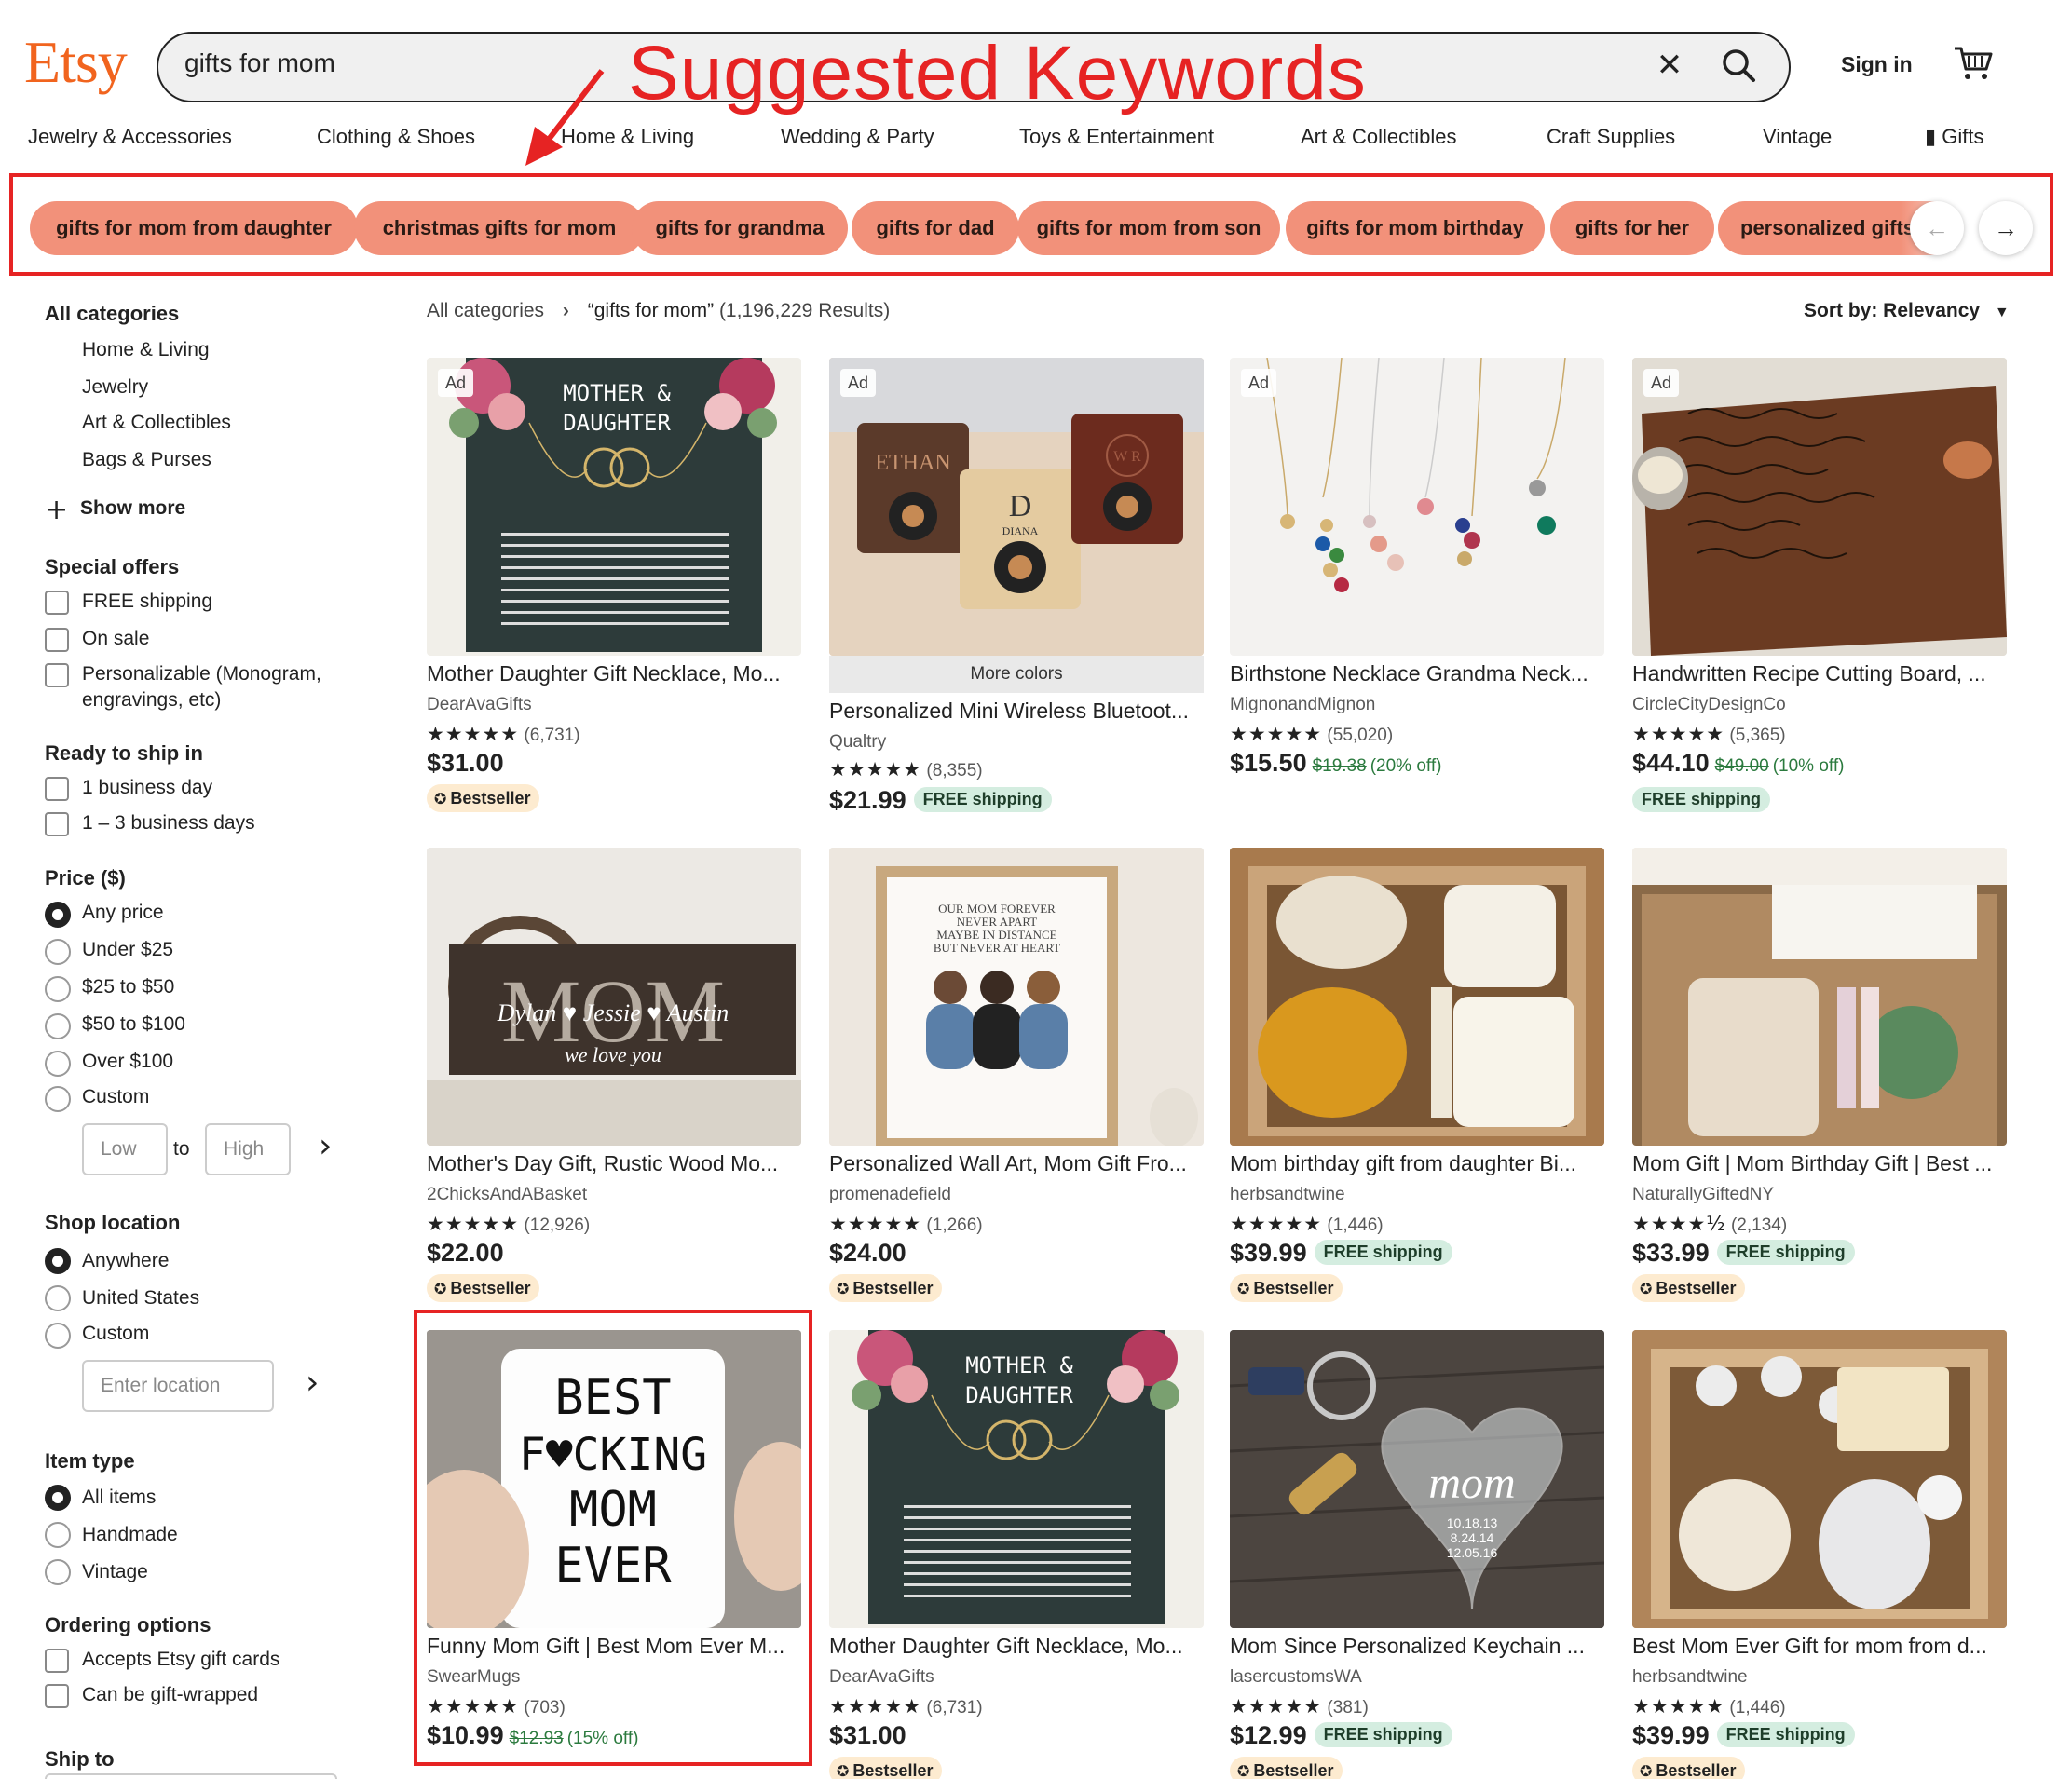 This screenshot has height=1779, width=2072. Describe the element at coordinates (58, 952) in the screenshot. I see `under-25-radio` at that location.